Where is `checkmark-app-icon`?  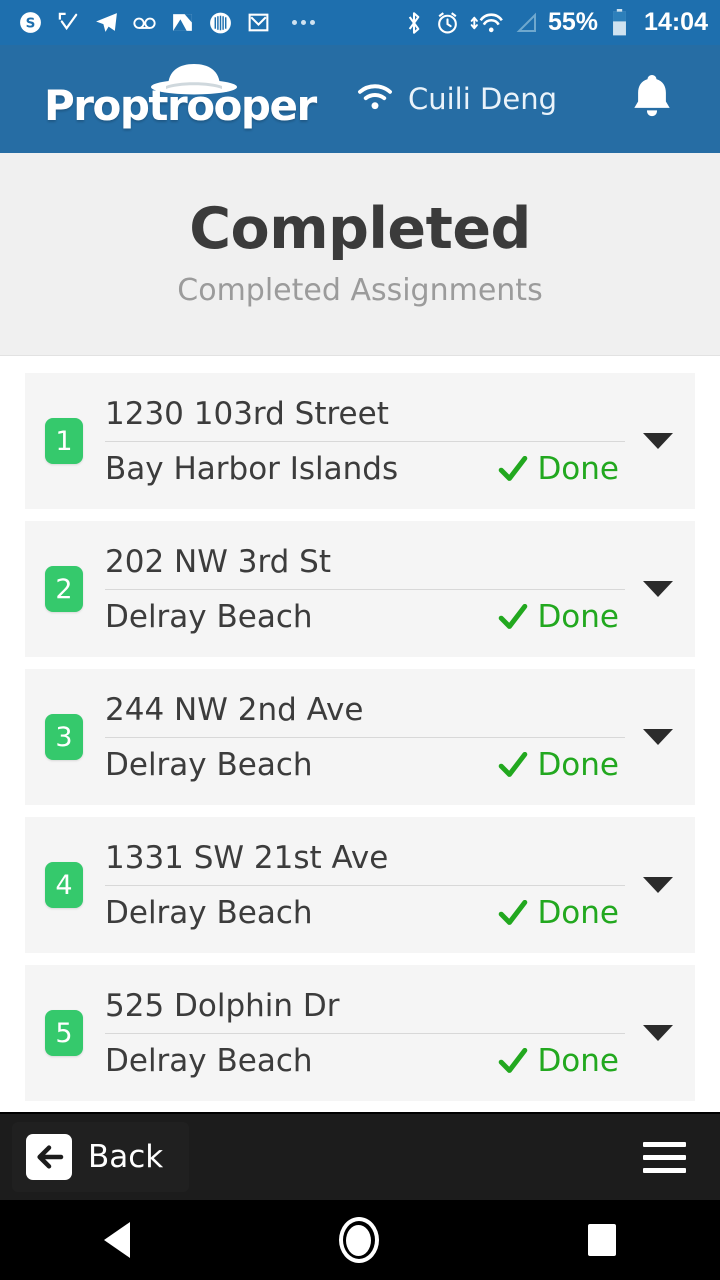 checkmark-app-icon is located at coordinates (68, 22).